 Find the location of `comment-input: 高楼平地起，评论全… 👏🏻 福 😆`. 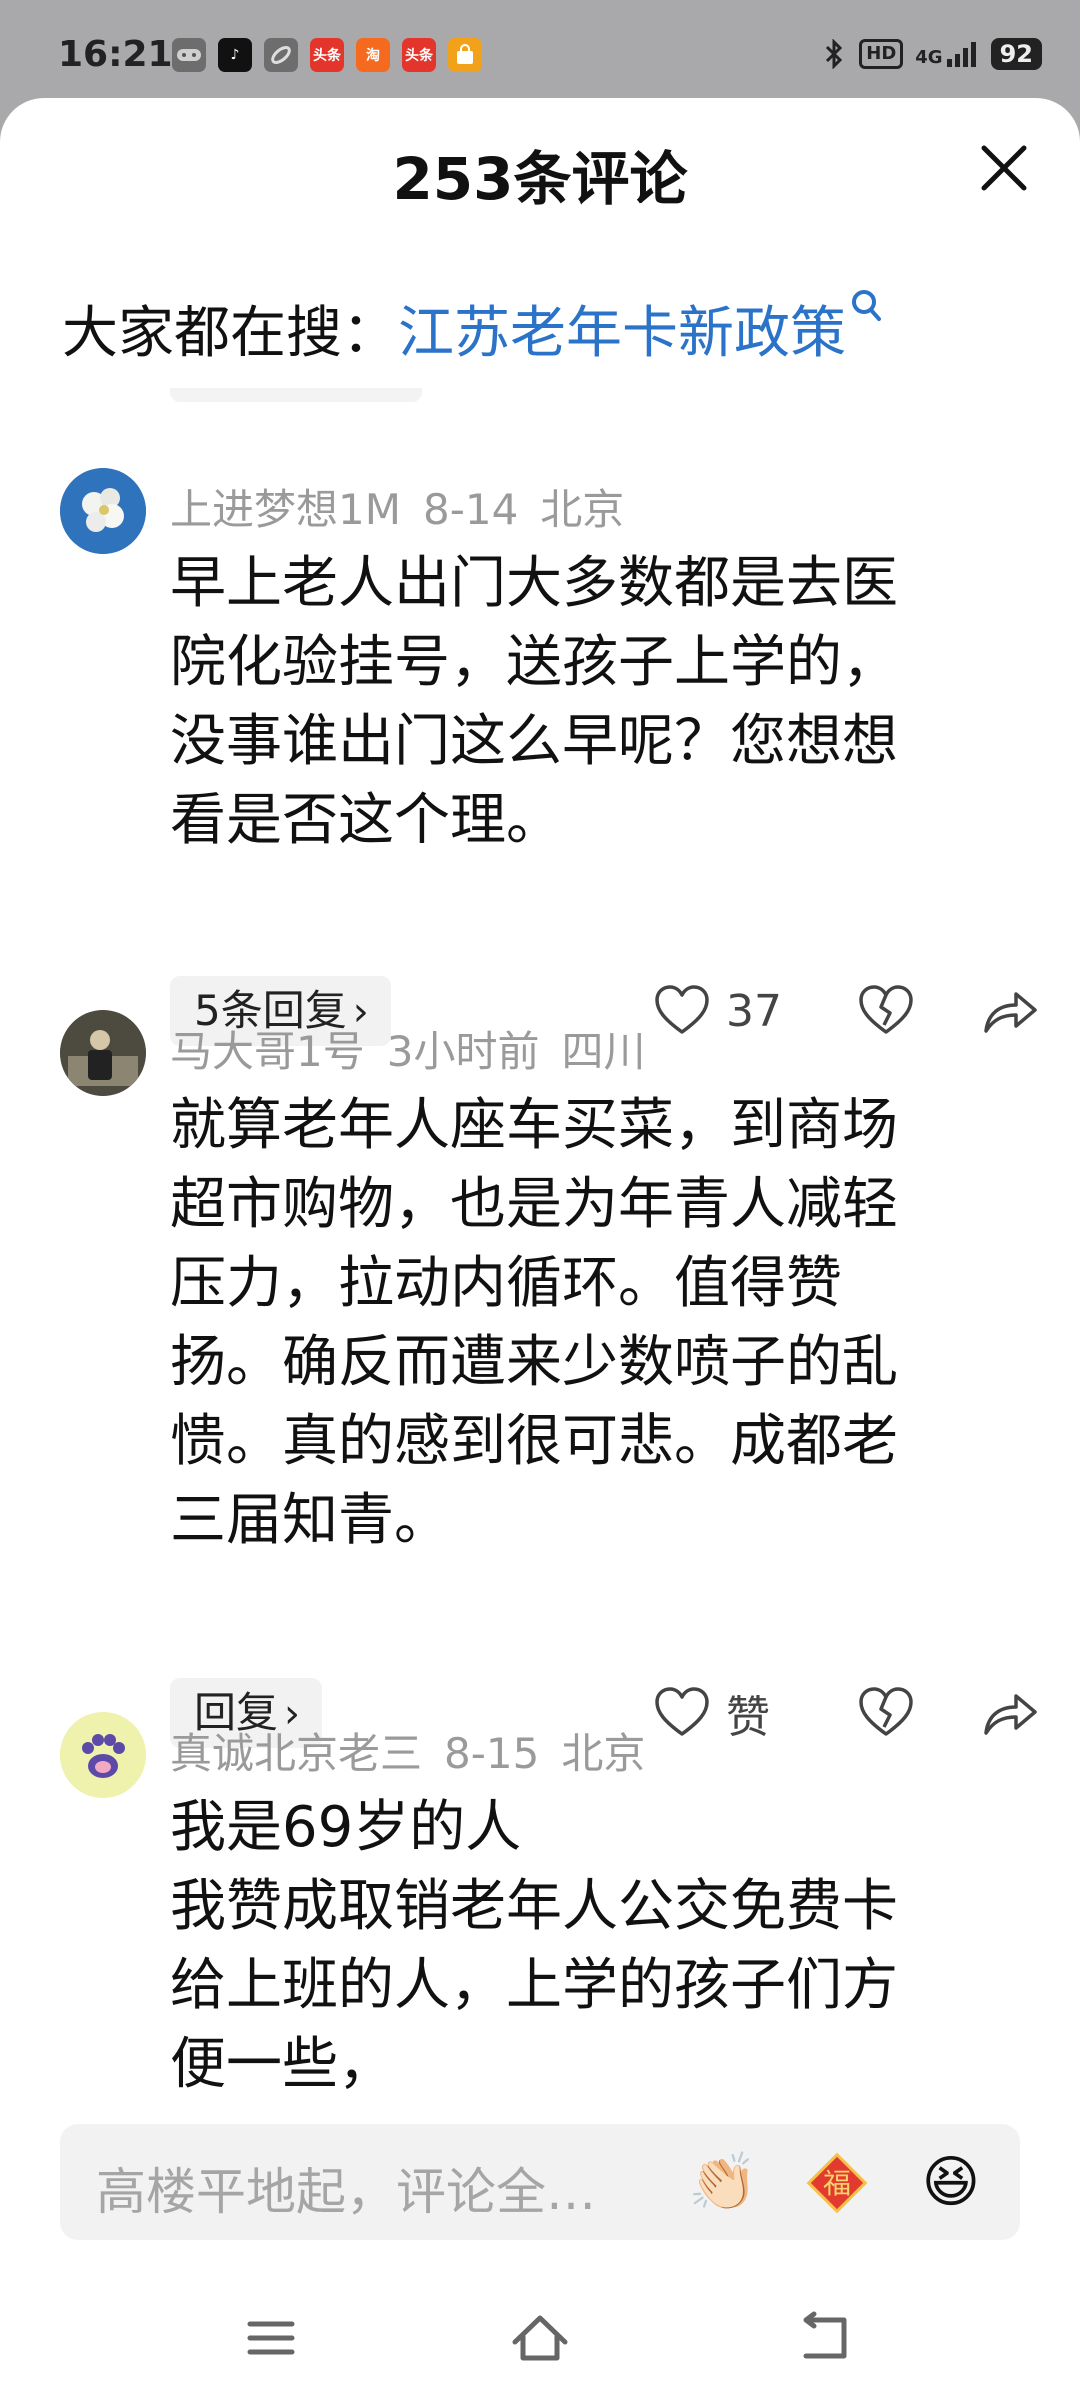

comment-input: 高楼平地起，评论全… 👏🏻 福 😆 is located at coordinates (540, 2182).